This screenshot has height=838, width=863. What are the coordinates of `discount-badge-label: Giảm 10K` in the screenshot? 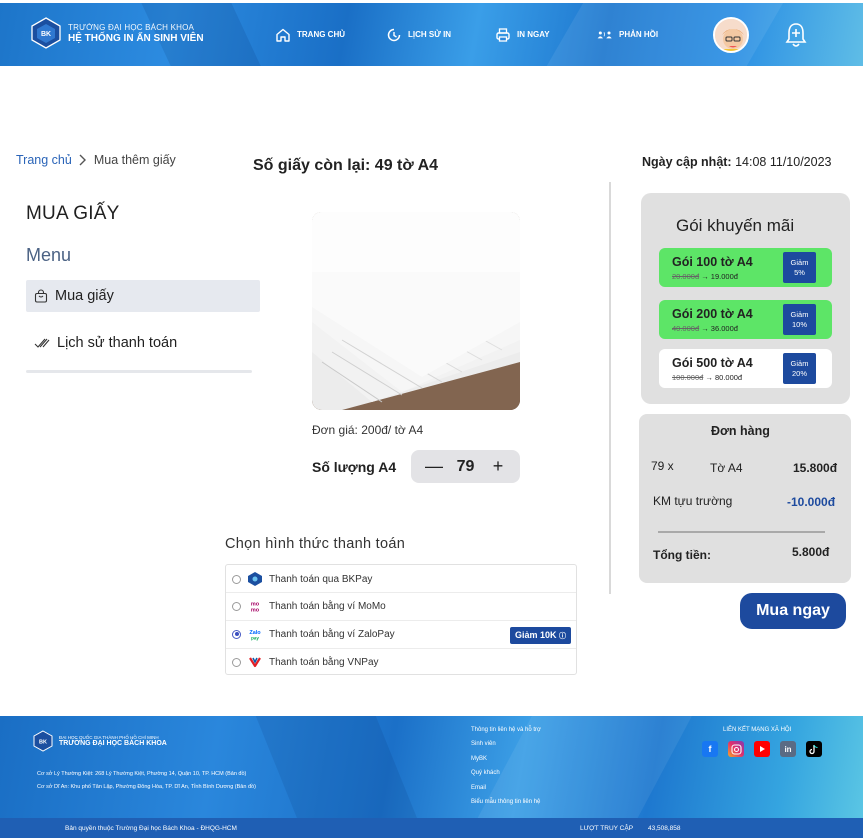 It's located at (535, 635).